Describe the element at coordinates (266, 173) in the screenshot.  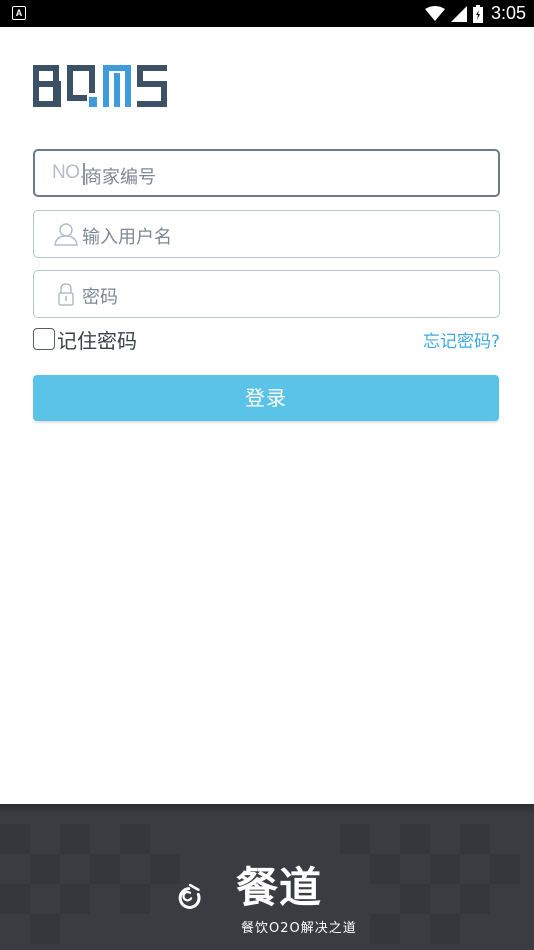
I see `merchant-number-input: NO. 商家编号` at that location.